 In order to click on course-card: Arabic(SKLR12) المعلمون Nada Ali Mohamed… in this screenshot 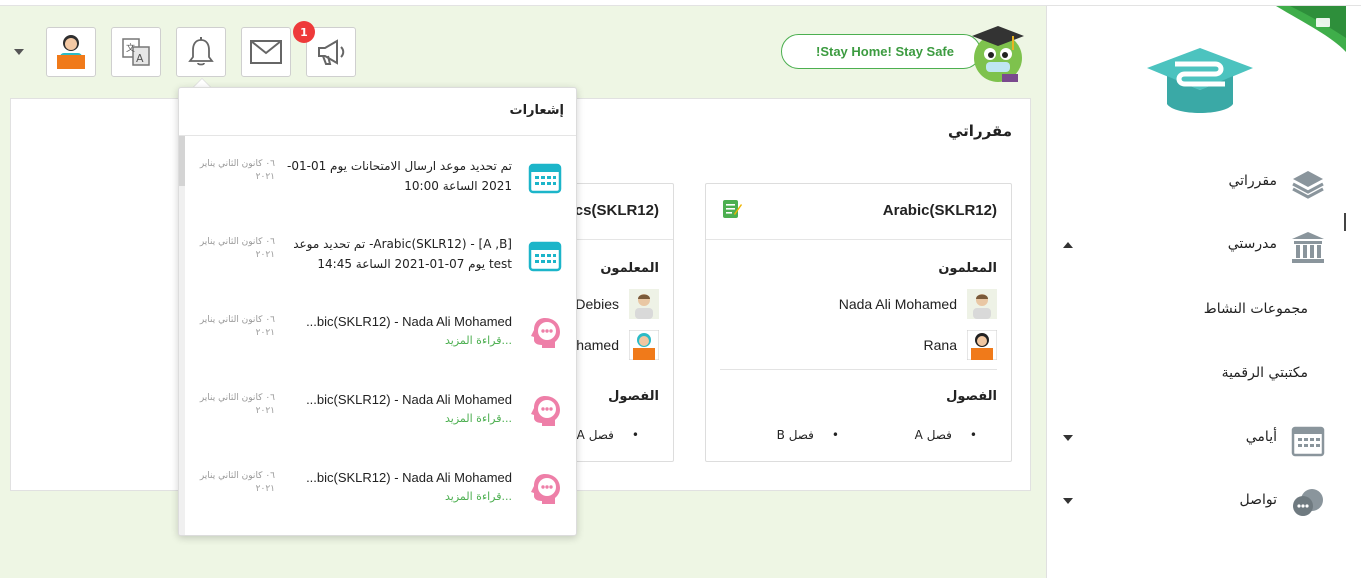, I will do `click(858, 322)`.